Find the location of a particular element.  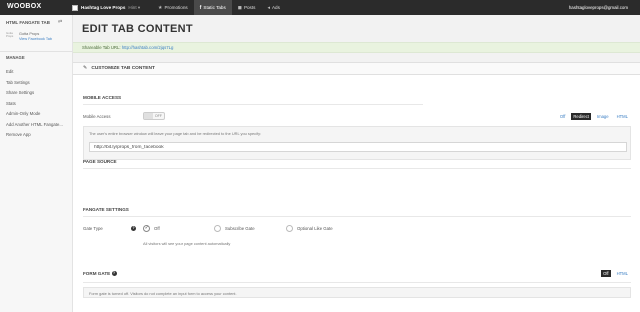

form-gate-tab-html: HTML is located at coordinates (622, 273).